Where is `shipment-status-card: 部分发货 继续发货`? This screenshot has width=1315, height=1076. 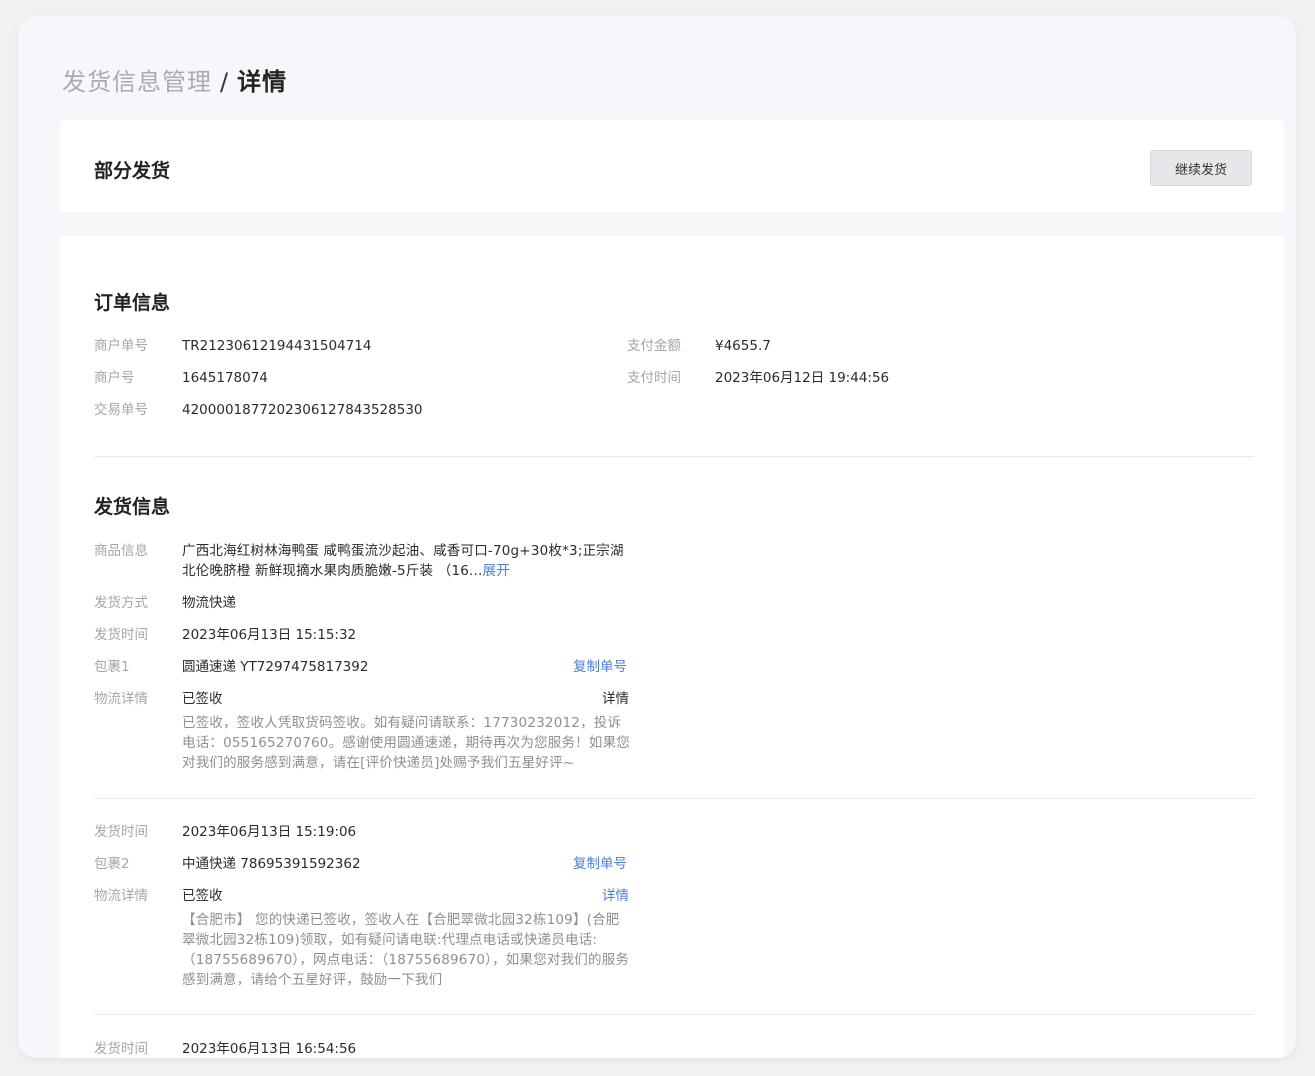
shipment-status-card: 部分发货 继续发货 is located at coordinates (672, 166).